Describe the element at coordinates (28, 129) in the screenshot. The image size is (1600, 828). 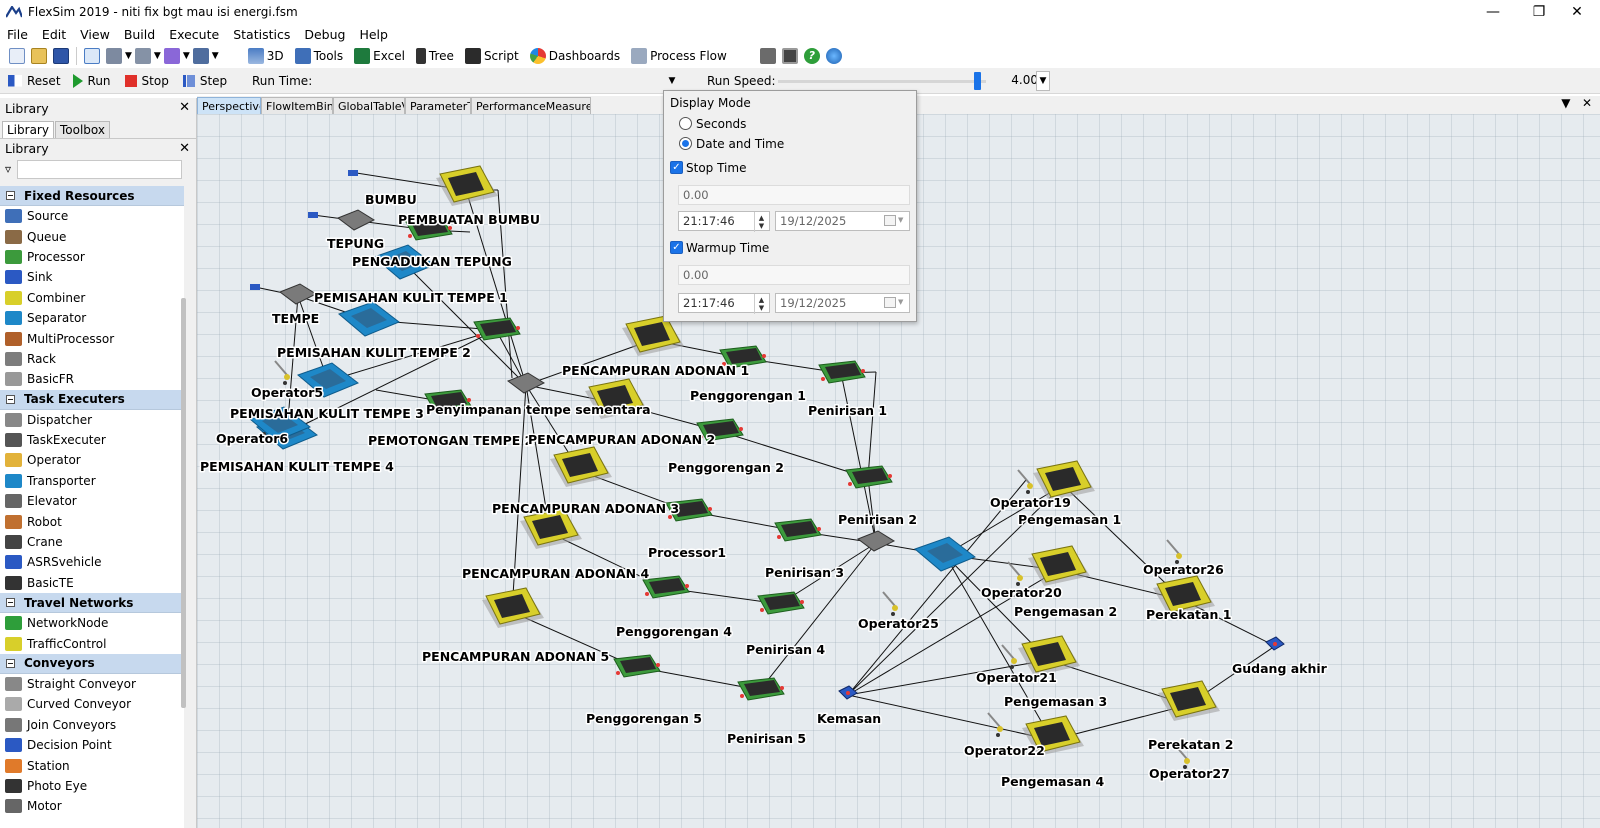
I see `tab-library: Library` at that location.